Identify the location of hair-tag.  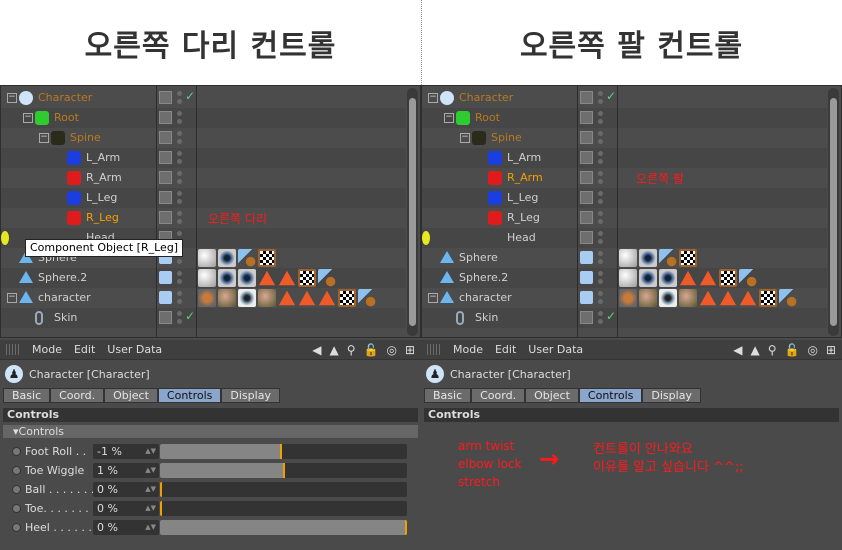
(628, 298).